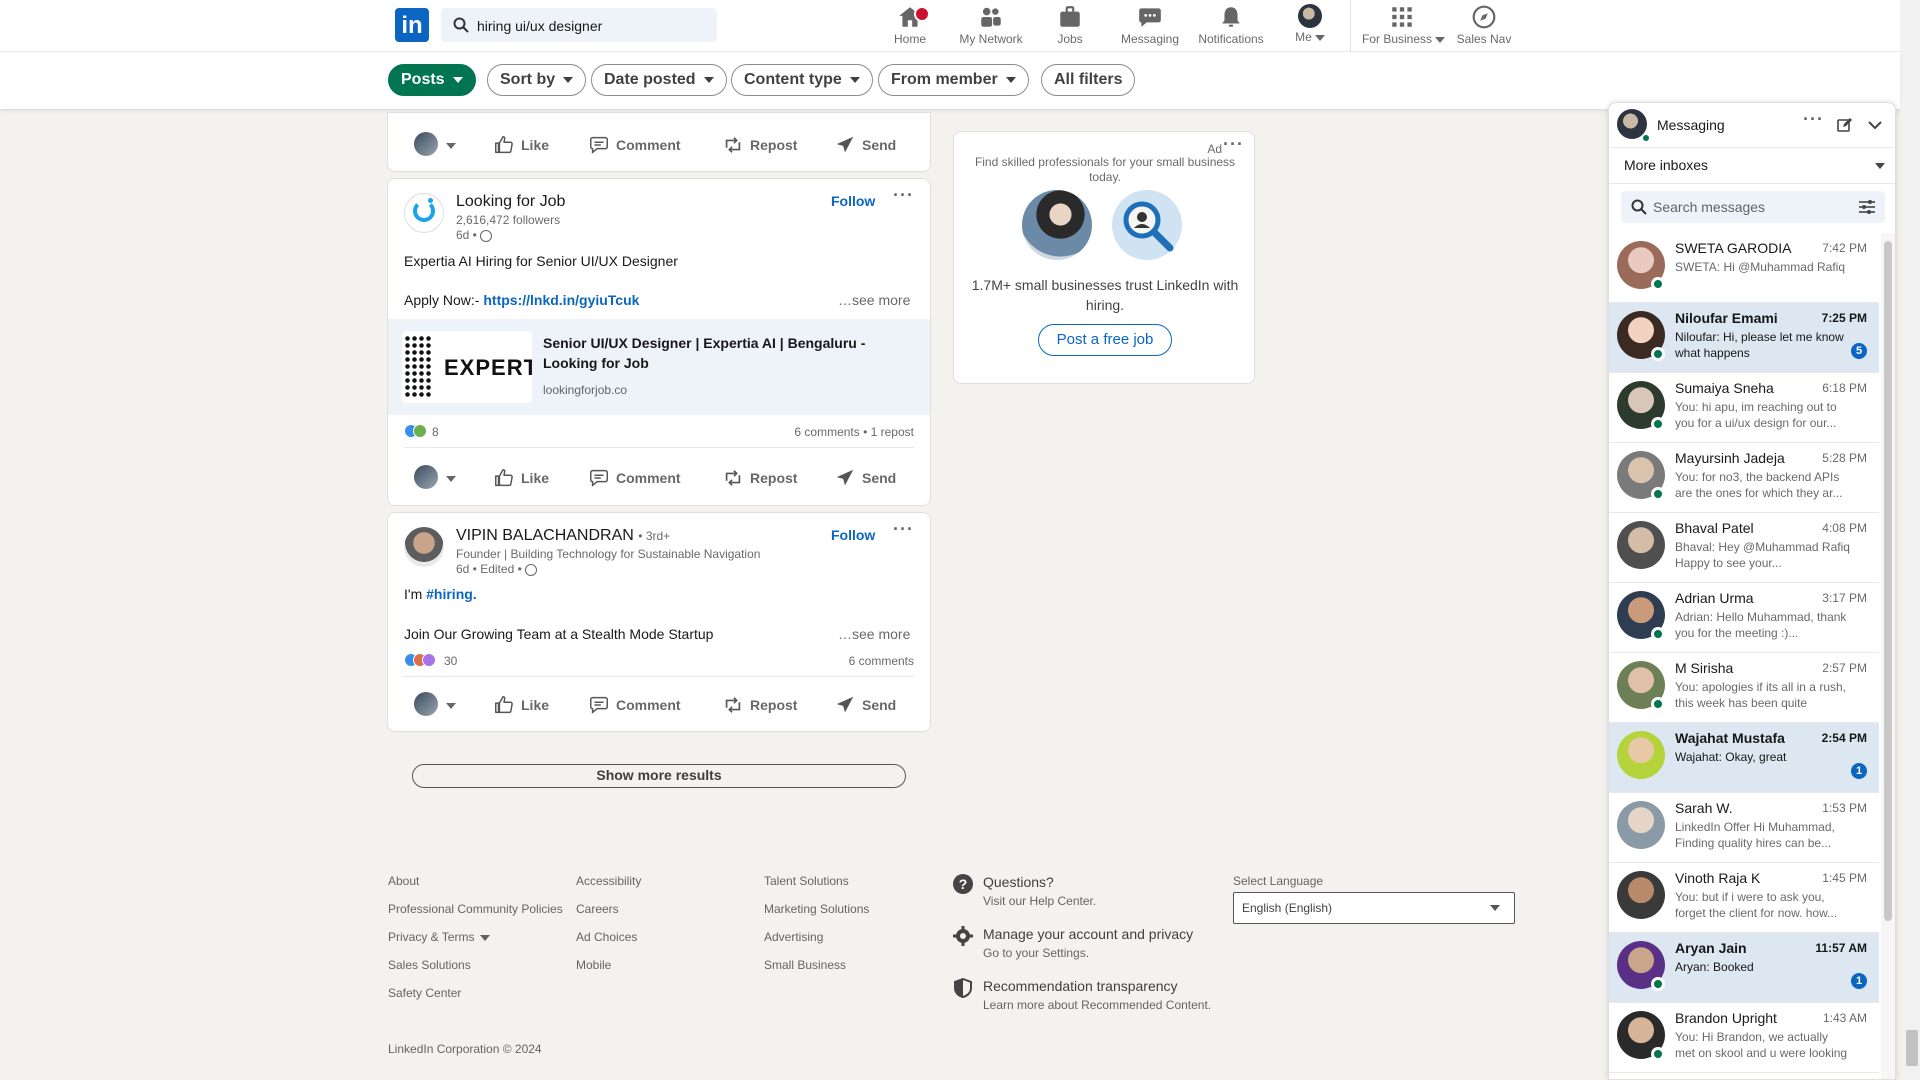 The image size is (1920, 1080). Describe the element at coordinates (435, 432) in the screenshot. I see `reaction-count: 8` at that location.